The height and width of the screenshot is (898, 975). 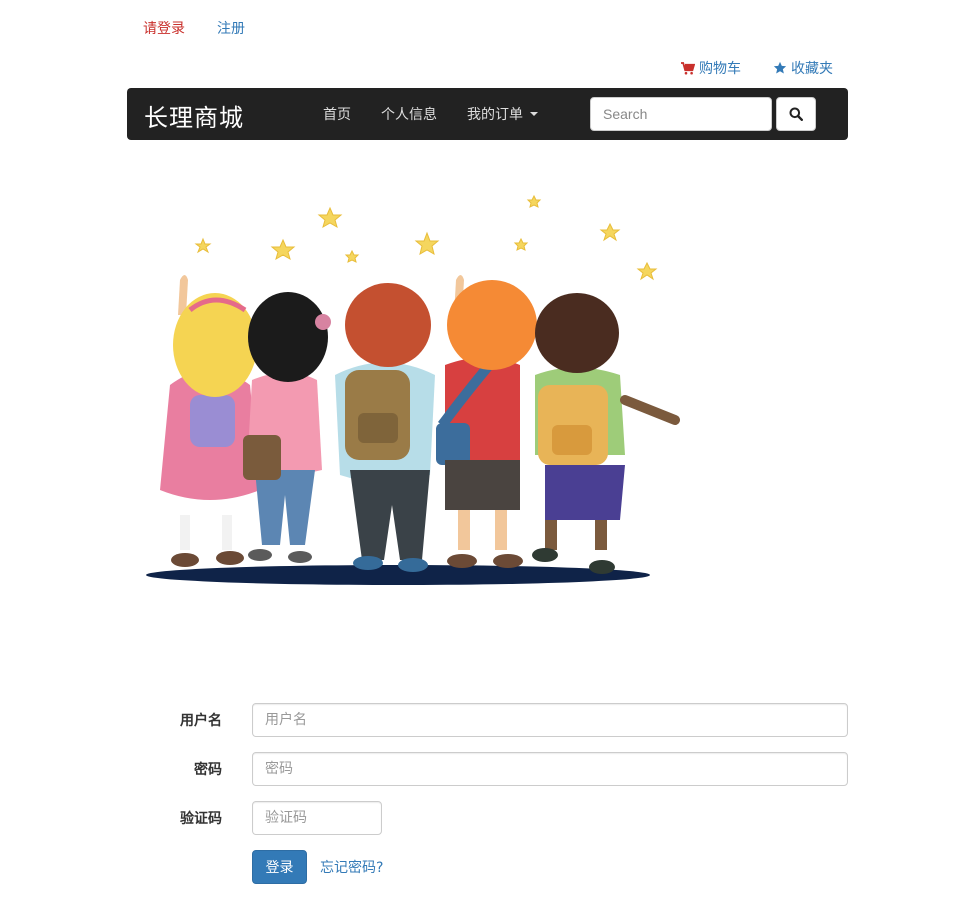 What do you see at coordinates (780, 67) in the screenshot?
I see `star-icon` at bounding box center [780, 67].